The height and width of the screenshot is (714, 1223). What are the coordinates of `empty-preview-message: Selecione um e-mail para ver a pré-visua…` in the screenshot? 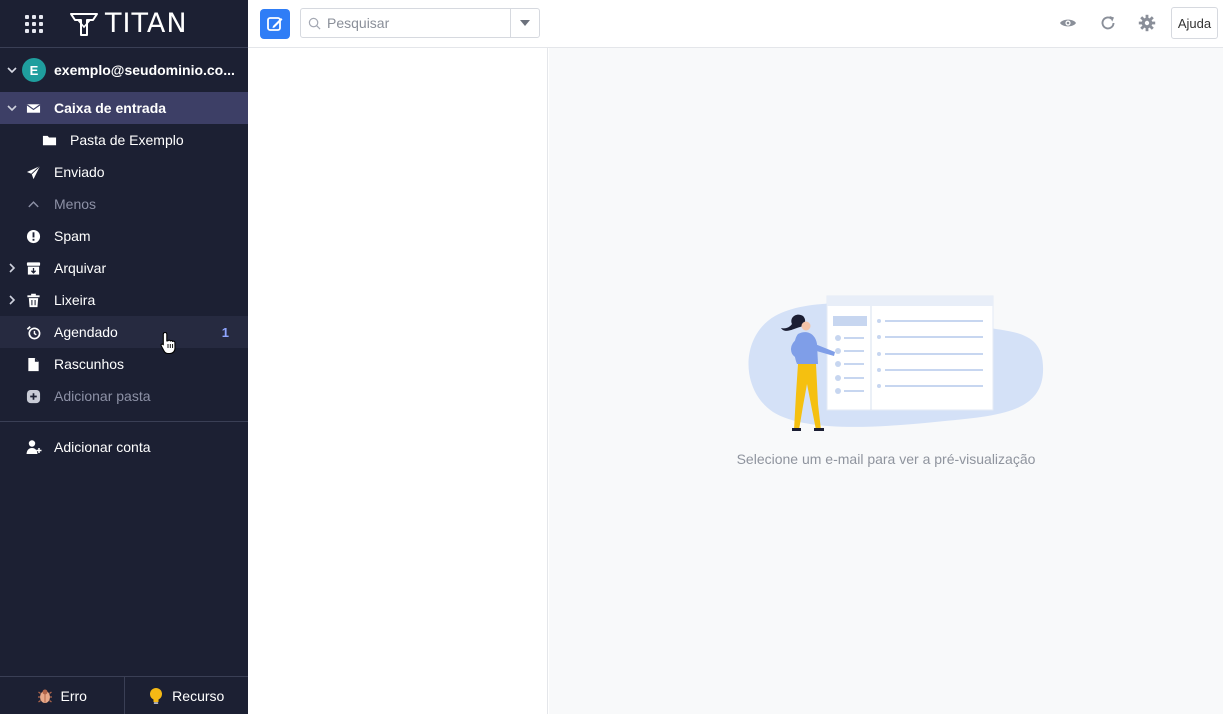 It's located at (886, 459).